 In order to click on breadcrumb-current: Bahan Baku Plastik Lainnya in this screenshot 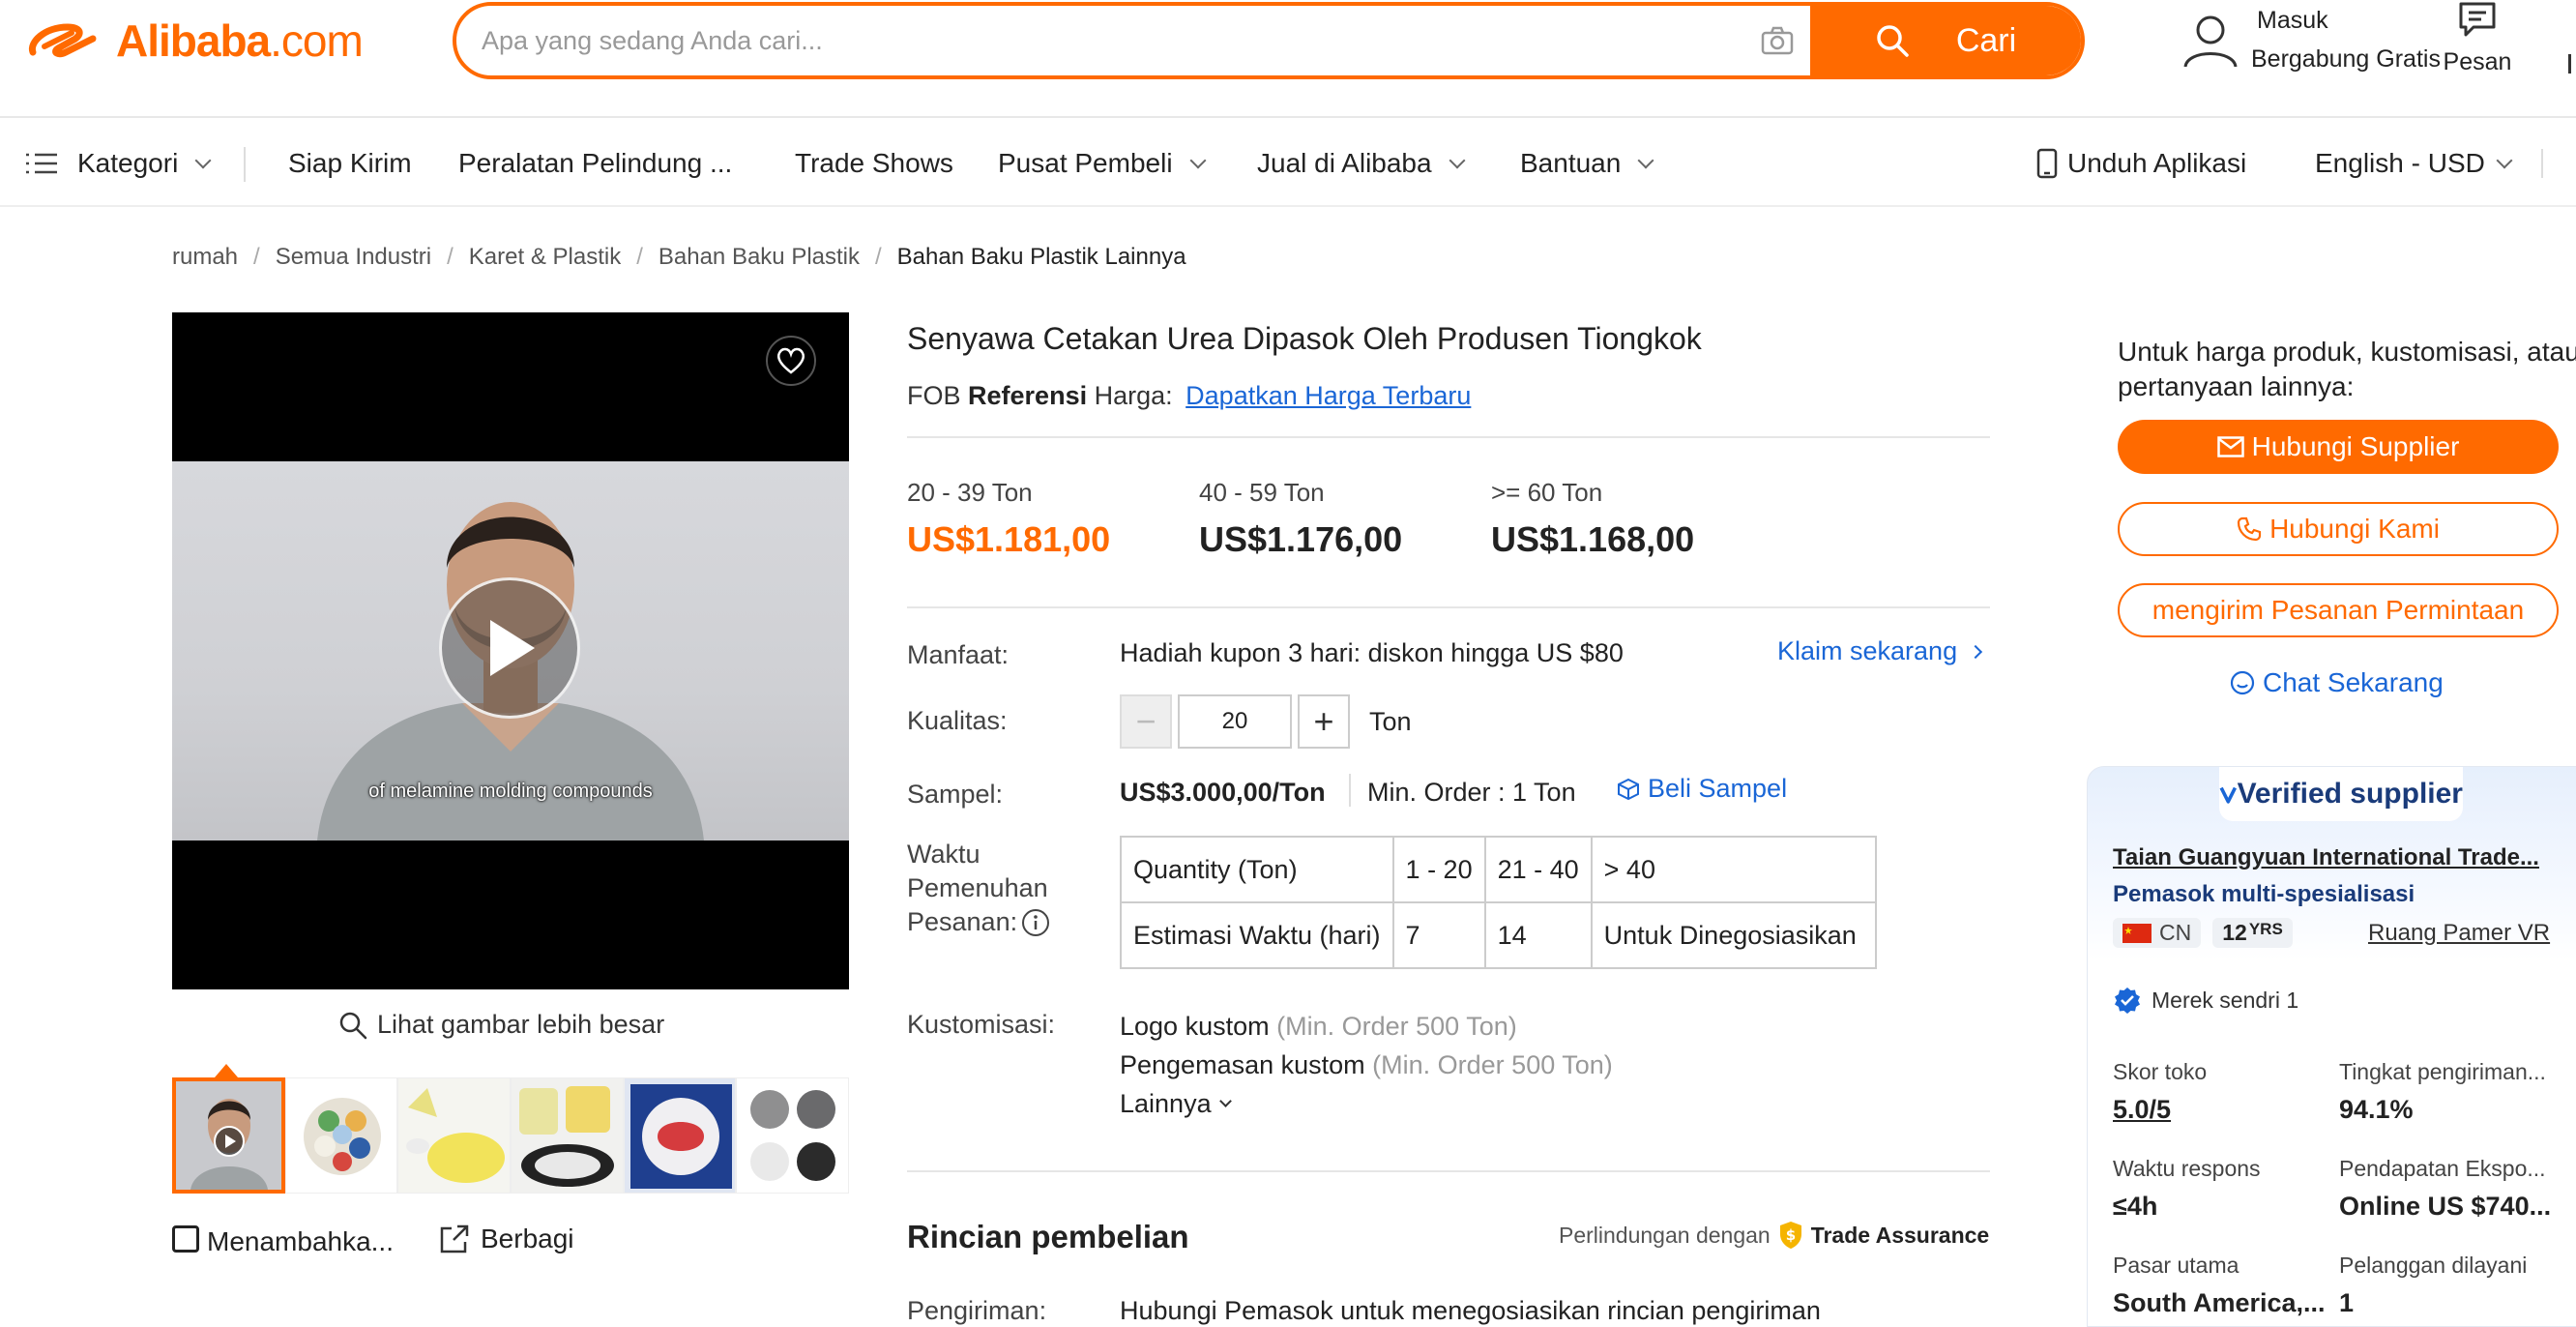, I will do `click(1041, 257)`.